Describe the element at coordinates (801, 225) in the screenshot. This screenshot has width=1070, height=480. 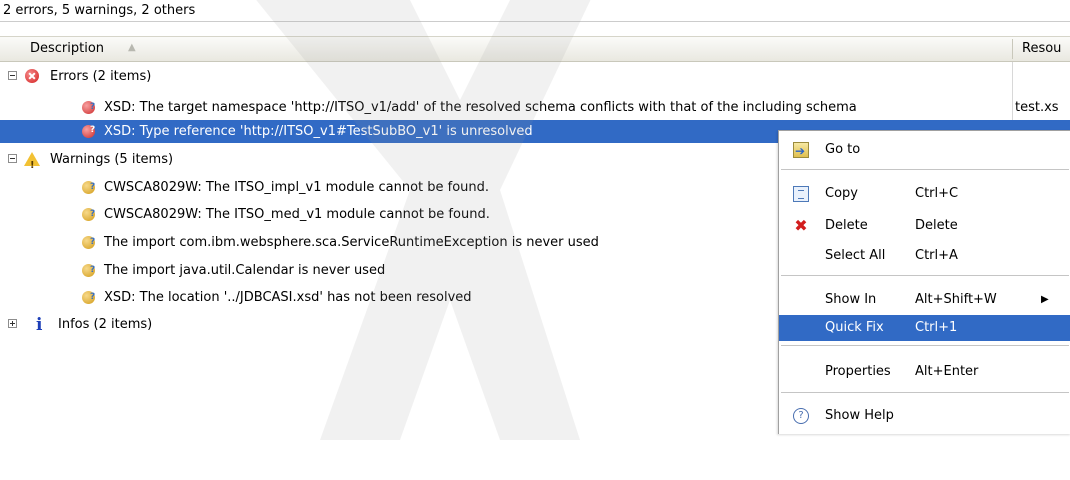
I see `delete-icon: ✖` at that location.